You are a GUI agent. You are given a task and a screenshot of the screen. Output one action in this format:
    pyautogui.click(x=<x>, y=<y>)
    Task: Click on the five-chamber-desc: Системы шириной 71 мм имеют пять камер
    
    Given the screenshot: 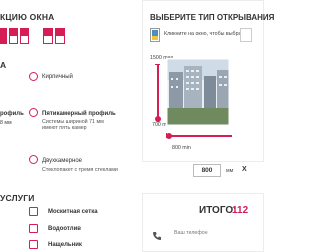 What is the action you would take?
    pyautogui.click(x=73, y=125)
    